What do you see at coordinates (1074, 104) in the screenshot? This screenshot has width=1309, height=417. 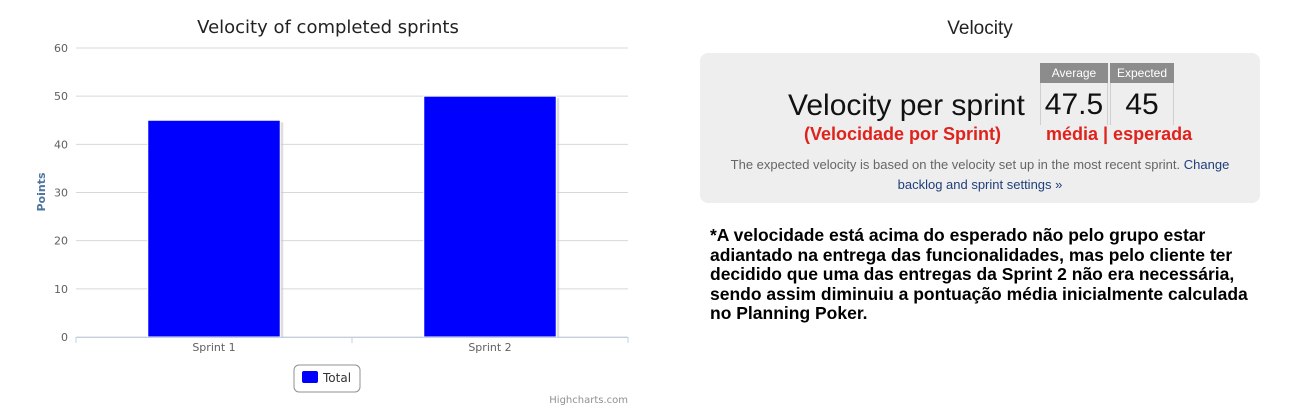 I see `average-value: 47.5` at bounding box center [1074, 104].